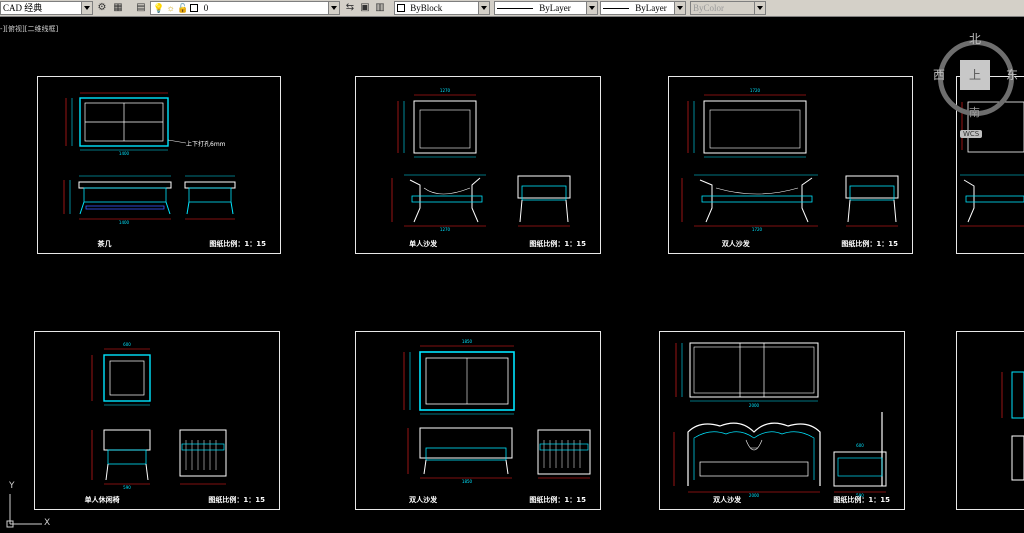  I want to click on compass-south: 南, so click(974, 112).